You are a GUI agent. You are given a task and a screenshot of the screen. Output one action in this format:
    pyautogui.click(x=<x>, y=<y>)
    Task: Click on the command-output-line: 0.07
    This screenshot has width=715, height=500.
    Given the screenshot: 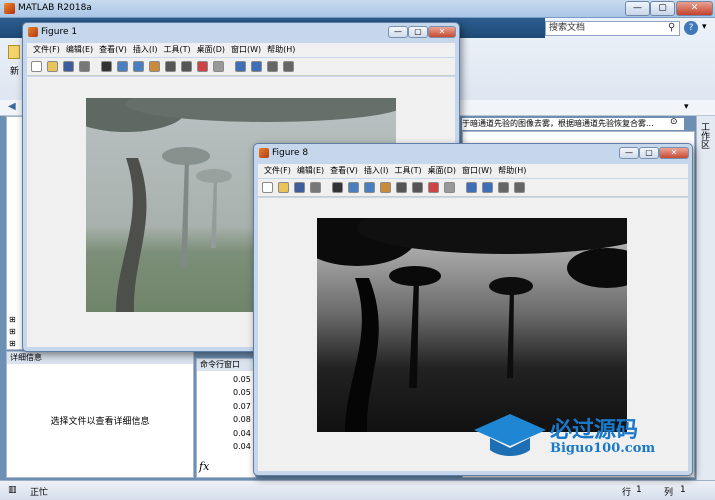 What is the action you would take?
    pyautogui.click(x=242, y=406)
    